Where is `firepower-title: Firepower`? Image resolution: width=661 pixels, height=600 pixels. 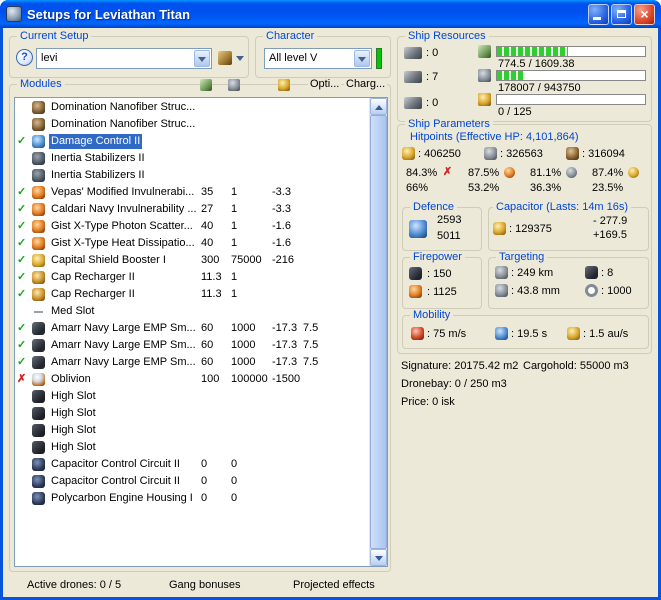 firepower-title: Firepower is located at coordinates (437, 257).